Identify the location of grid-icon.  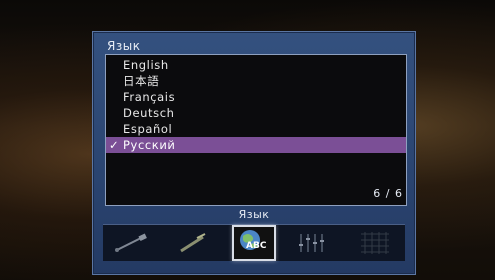
(375, 243).